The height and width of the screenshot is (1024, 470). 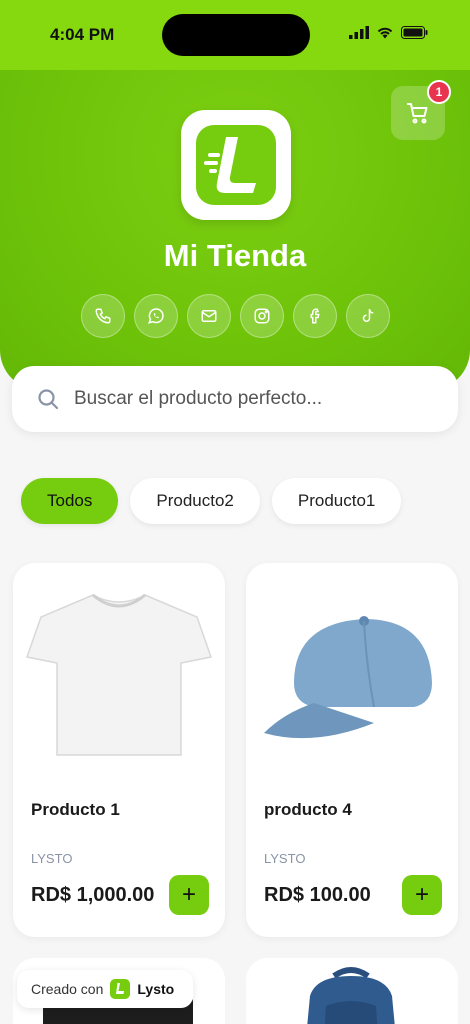 What do you see at coordinates (82, 34) in the screenshot?
I see `status-time: 4:04 PM` at bounding box center [82, 34].